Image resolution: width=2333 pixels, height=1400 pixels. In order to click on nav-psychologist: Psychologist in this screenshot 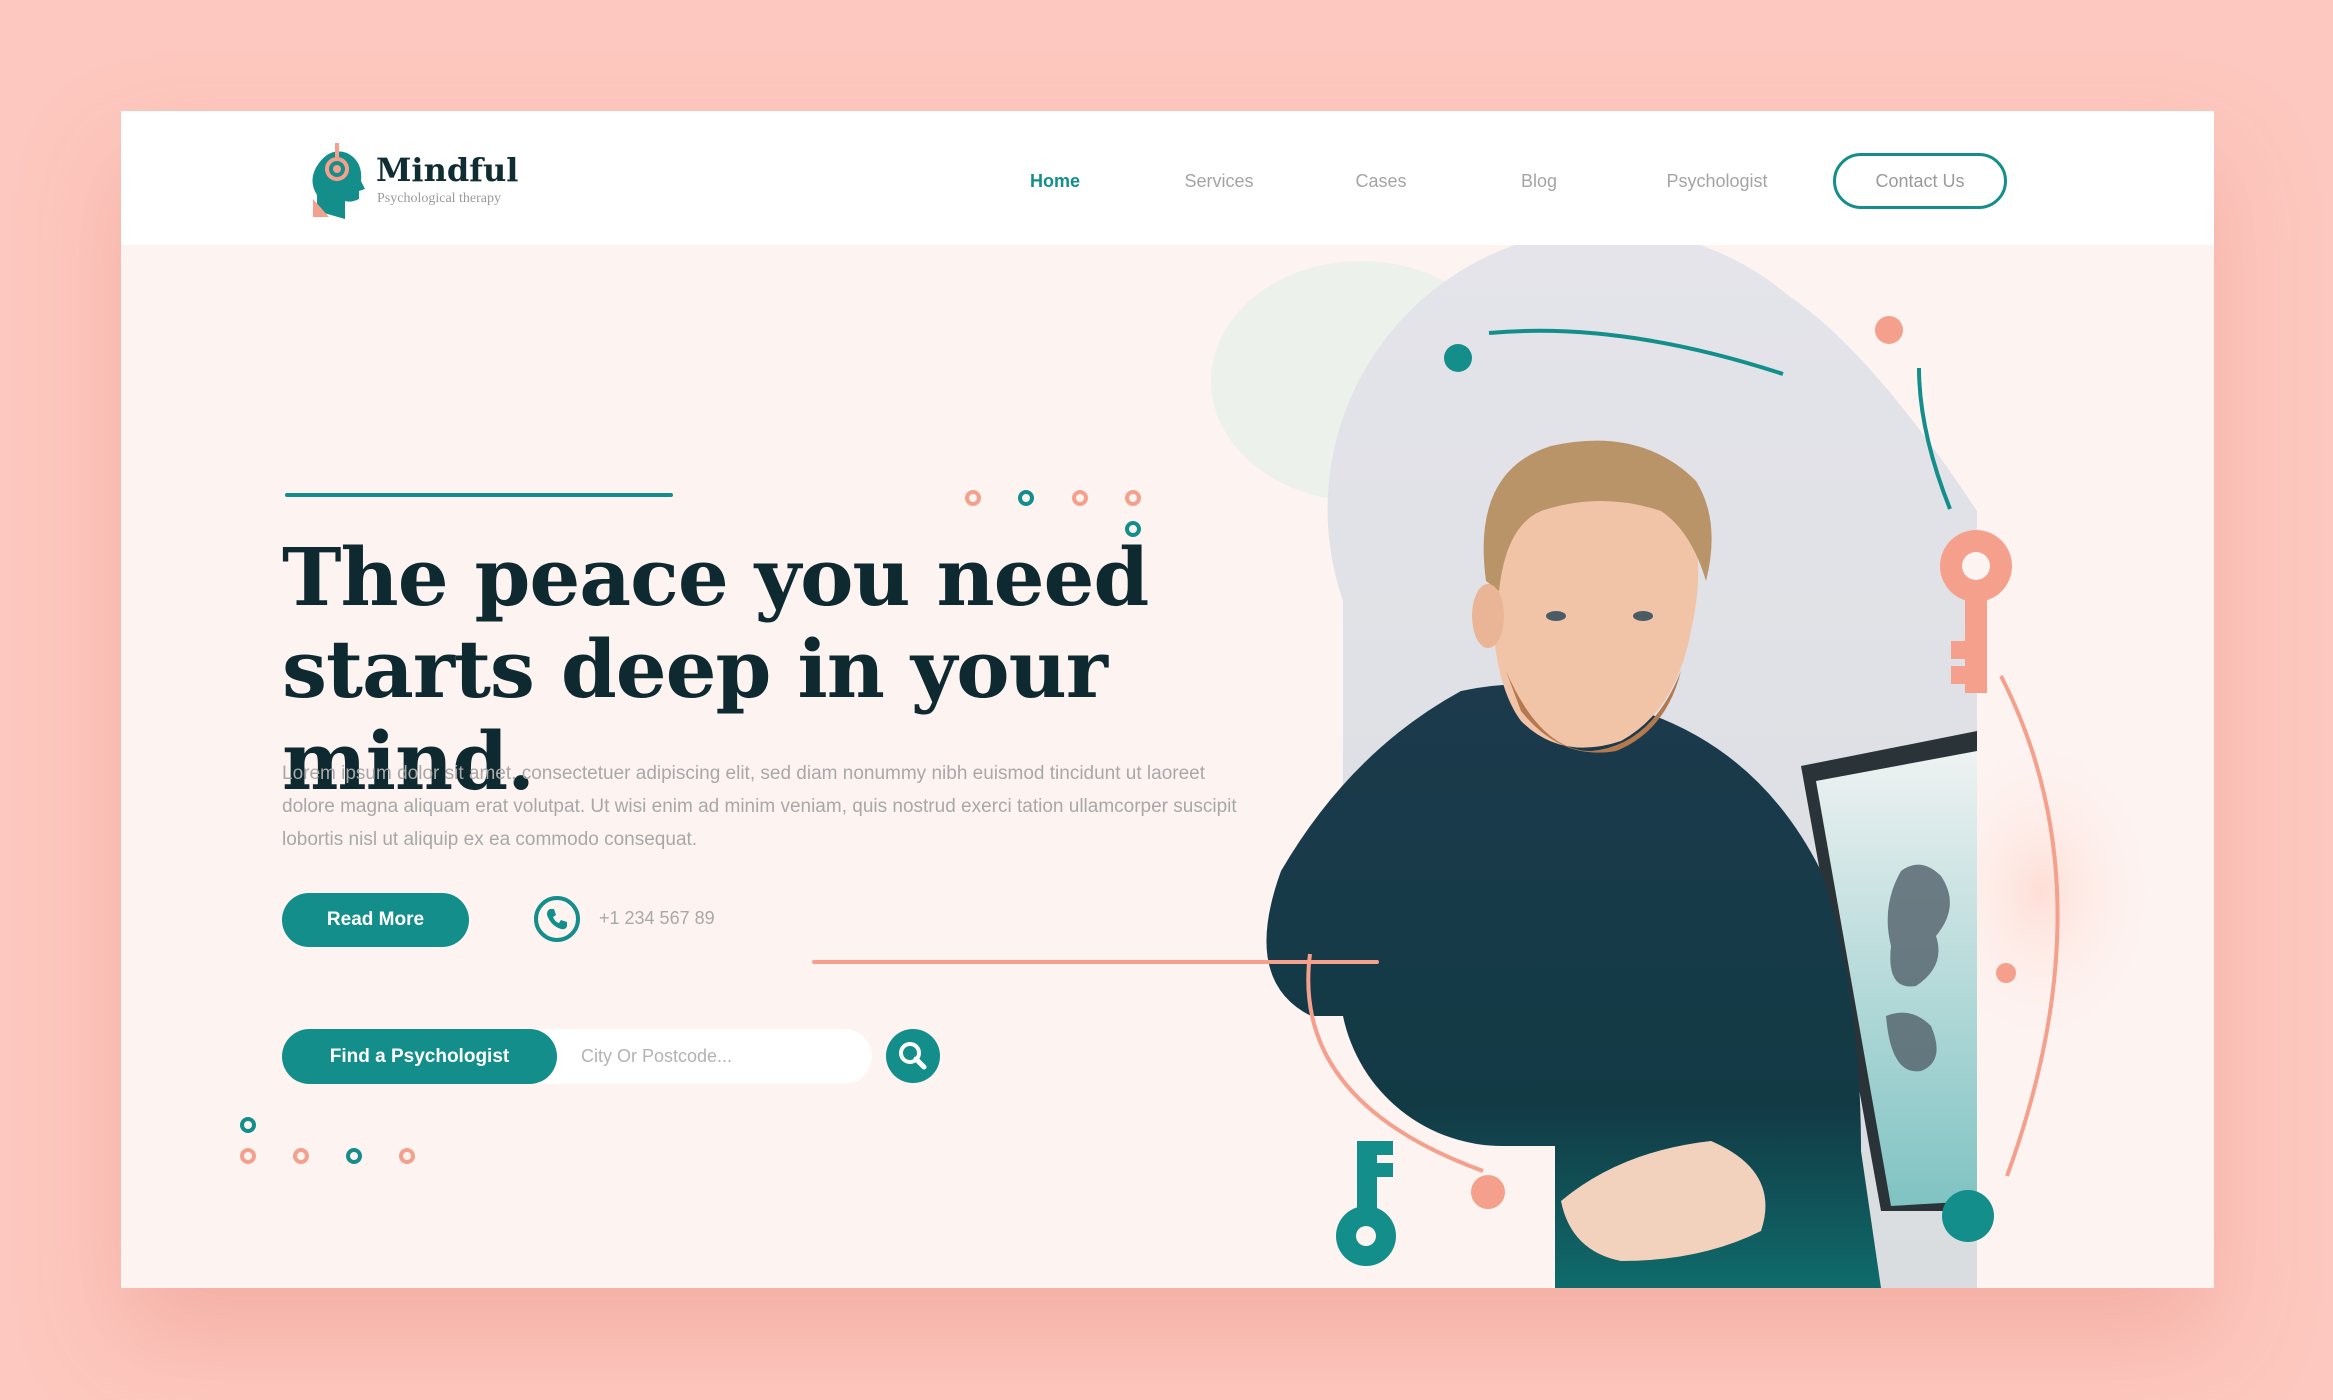, I will do `click(1716, 181)`.